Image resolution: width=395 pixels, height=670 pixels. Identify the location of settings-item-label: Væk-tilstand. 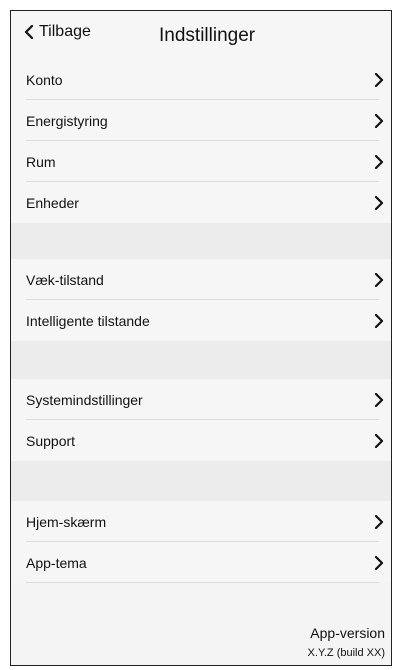
(65, 279).